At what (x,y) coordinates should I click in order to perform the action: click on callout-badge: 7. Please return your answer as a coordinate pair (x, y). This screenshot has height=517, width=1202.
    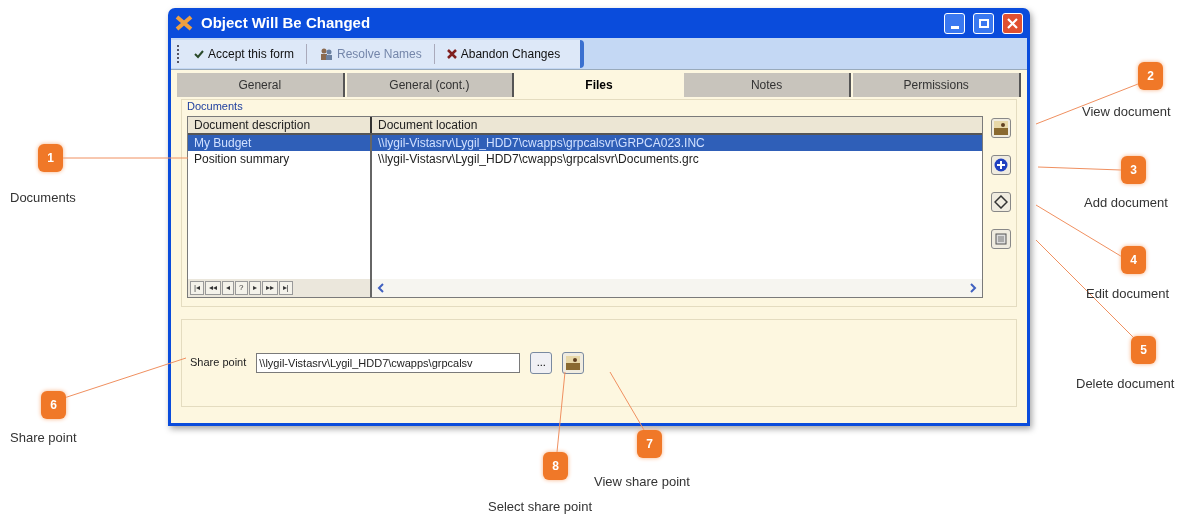
    Looking at the image, I should click on (649, 444).